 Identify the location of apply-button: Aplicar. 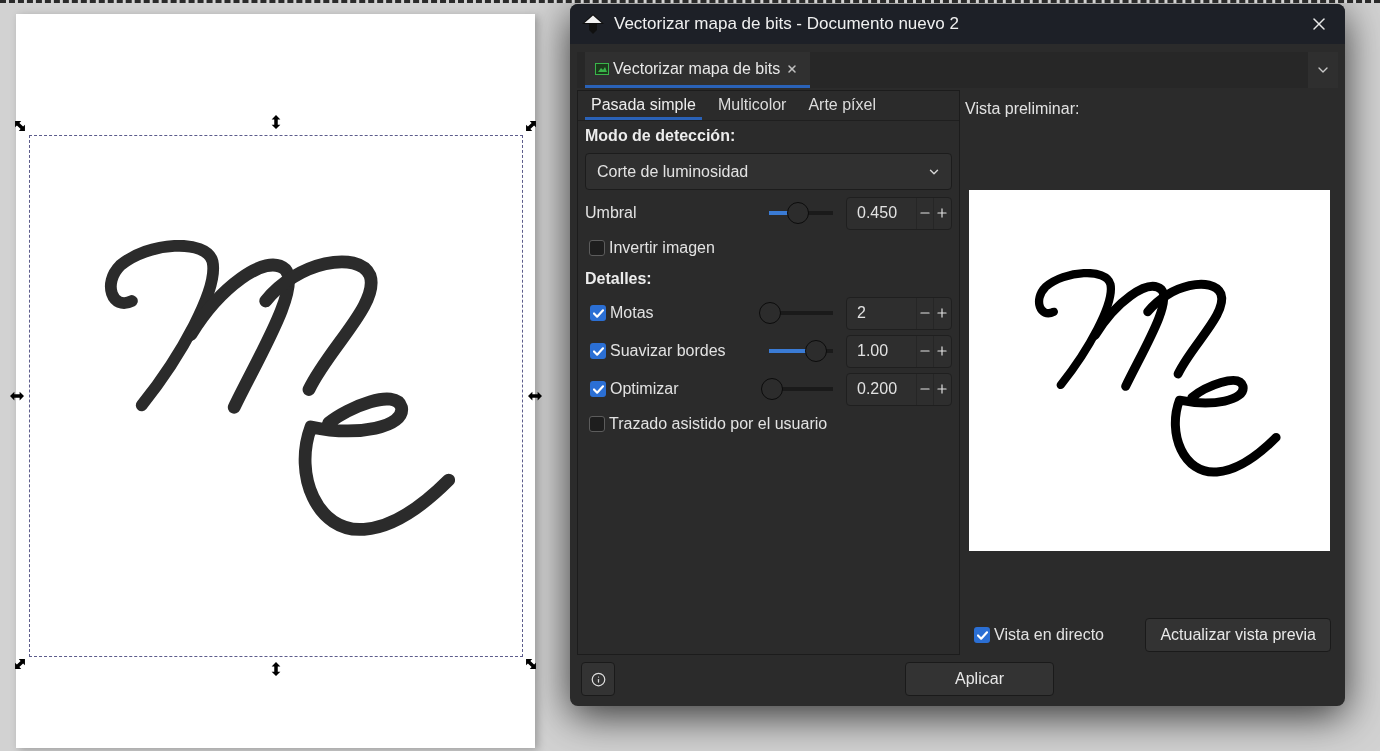
(979, 679).